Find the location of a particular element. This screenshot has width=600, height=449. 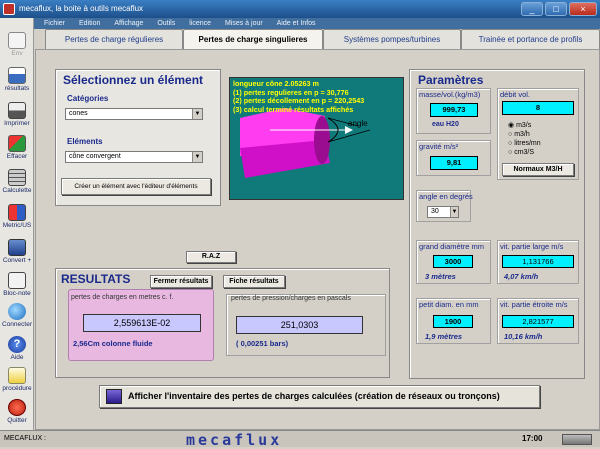

narrow-speed-sub: 10,16 km/h is located at coordinates (523, 336).